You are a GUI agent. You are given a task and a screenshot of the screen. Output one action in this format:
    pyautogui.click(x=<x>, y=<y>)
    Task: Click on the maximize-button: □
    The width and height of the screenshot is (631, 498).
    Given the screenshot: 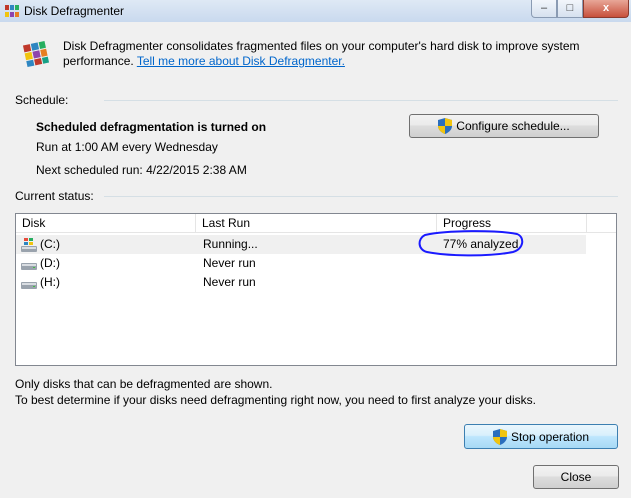 What is the action you would take?
    pyautogui.click(x=570, y=9)
    